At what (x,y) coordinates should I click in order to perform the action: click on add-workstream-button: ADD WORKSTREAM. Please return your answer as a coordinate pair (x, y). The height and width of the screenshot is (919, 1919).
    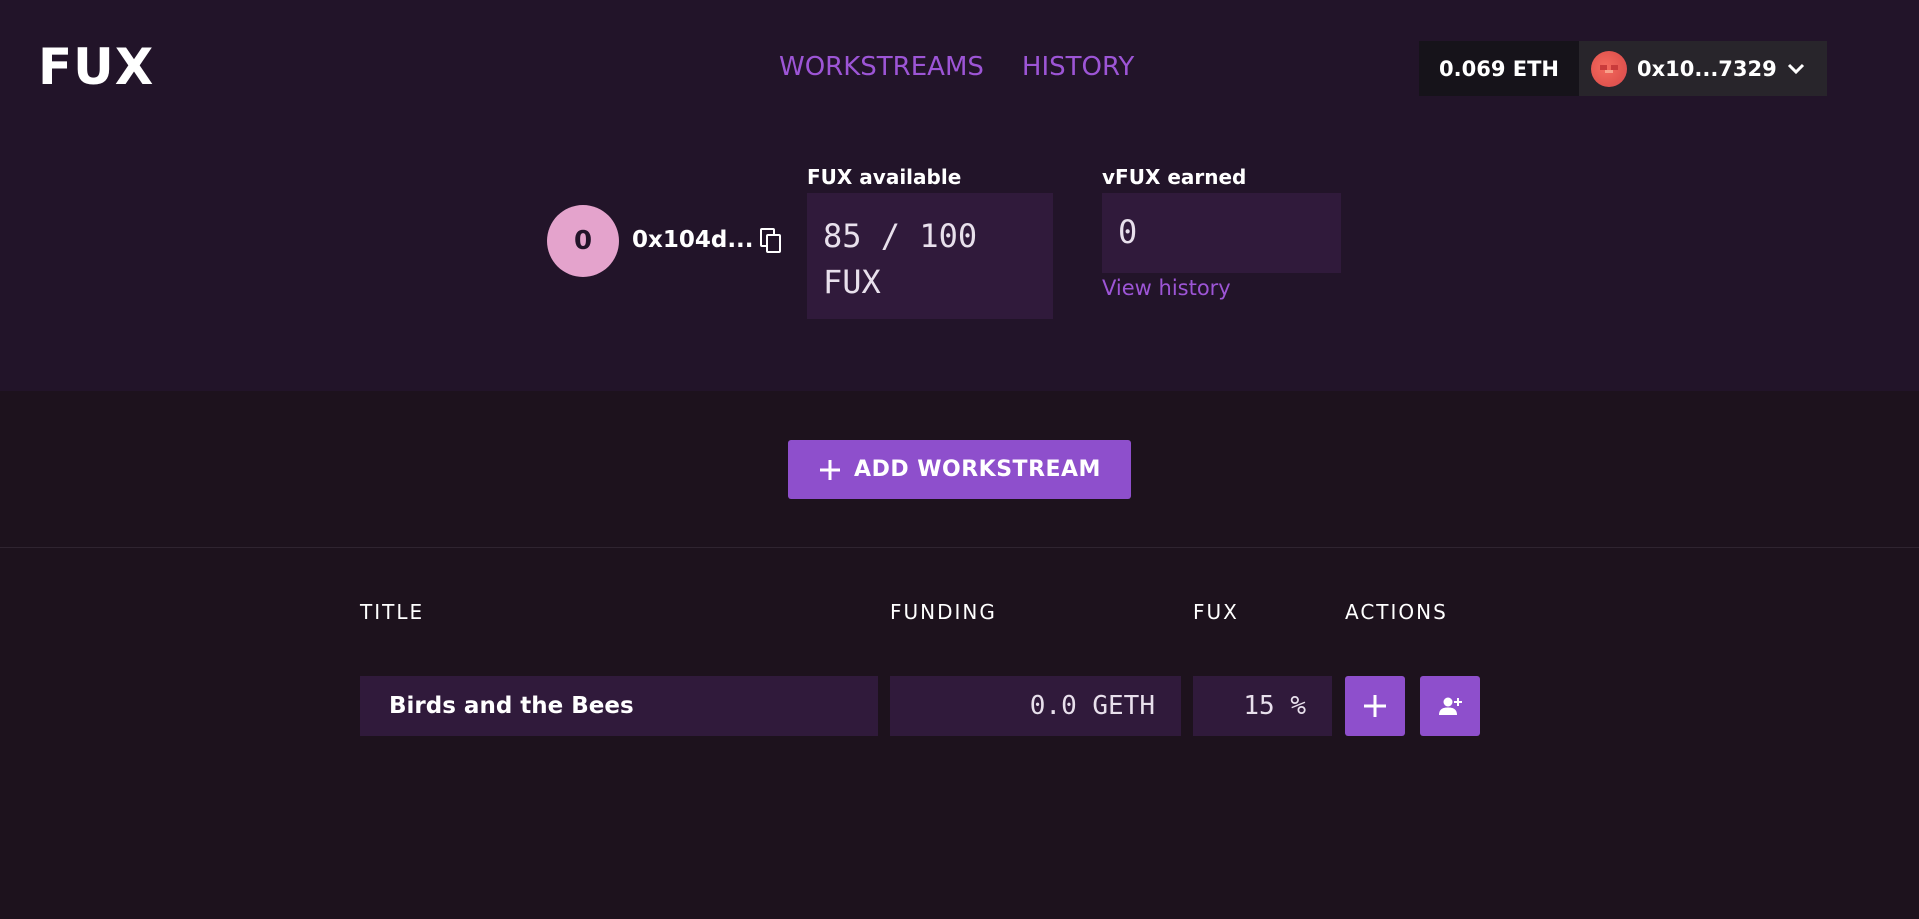
    Looking at the image, I should click on (959, 469).